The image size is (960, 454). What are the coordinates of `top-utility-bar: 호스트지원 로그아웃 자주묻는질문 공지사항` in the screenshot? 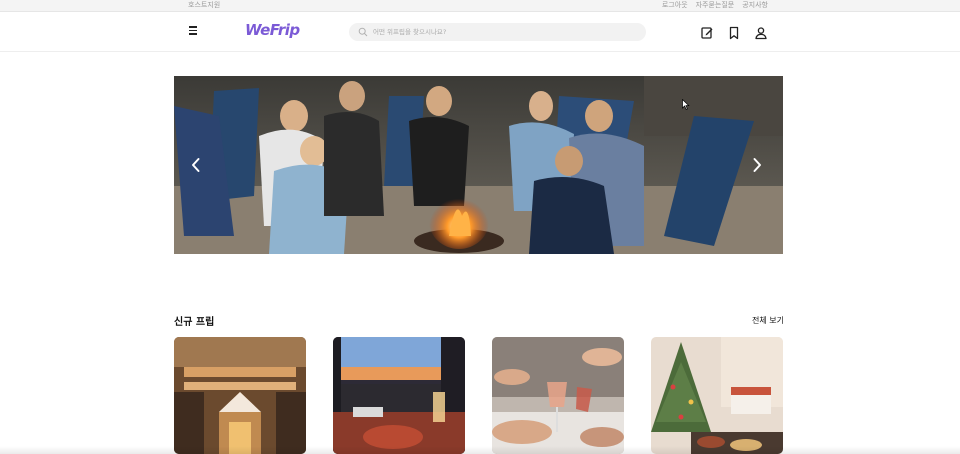 It's located at (480, 6).